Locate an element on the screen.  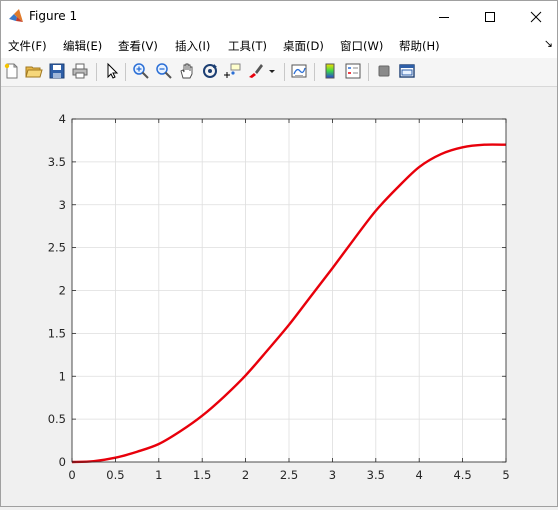
y-tick-label: 1 is located at coordinates (62, 376).